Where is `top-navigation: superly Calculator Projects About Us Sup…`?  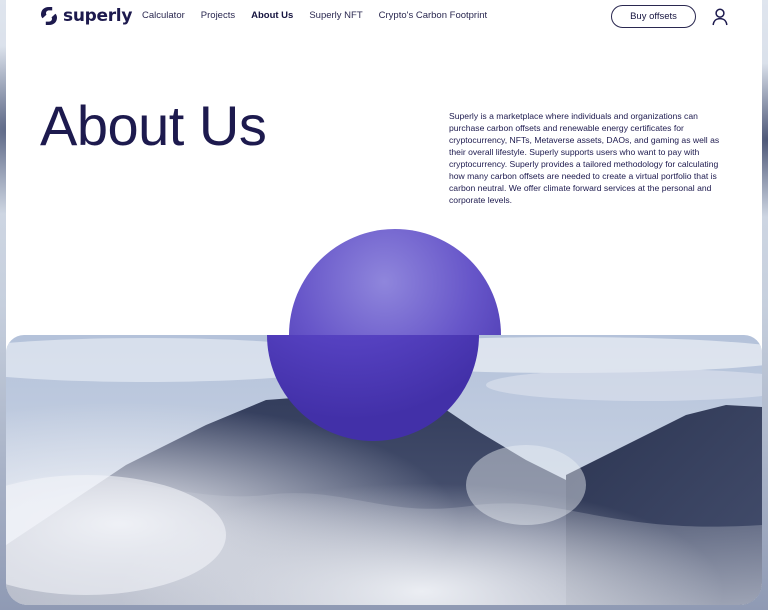 top-navigation: superly Calculator Projects About Us Sup… is located at coordinates (384, 17).